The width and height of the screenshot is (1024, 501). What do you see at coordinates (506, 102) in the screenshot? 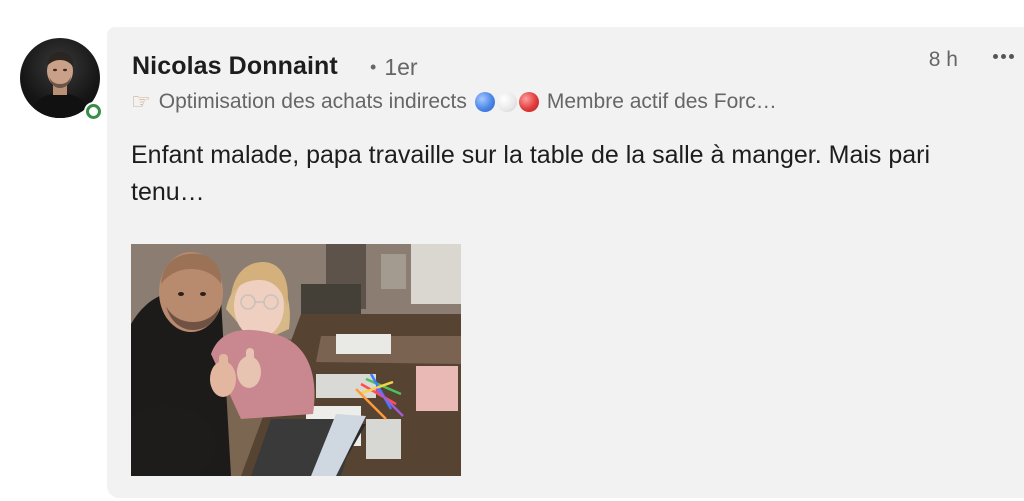
I see `white-circle-icon` at bounding box center [506, 102].